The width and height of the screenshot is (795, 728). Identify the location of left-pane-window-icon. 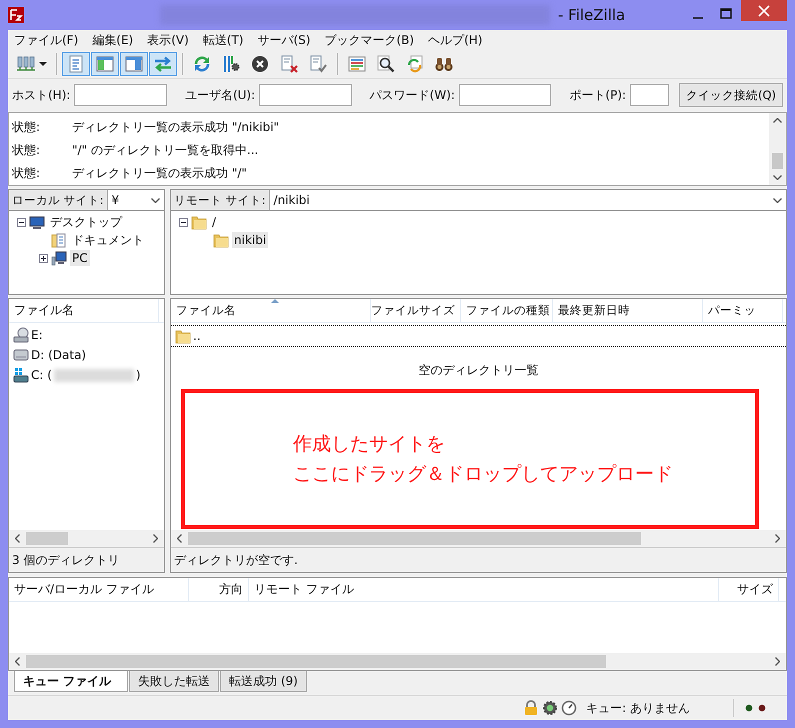
(105, 64).